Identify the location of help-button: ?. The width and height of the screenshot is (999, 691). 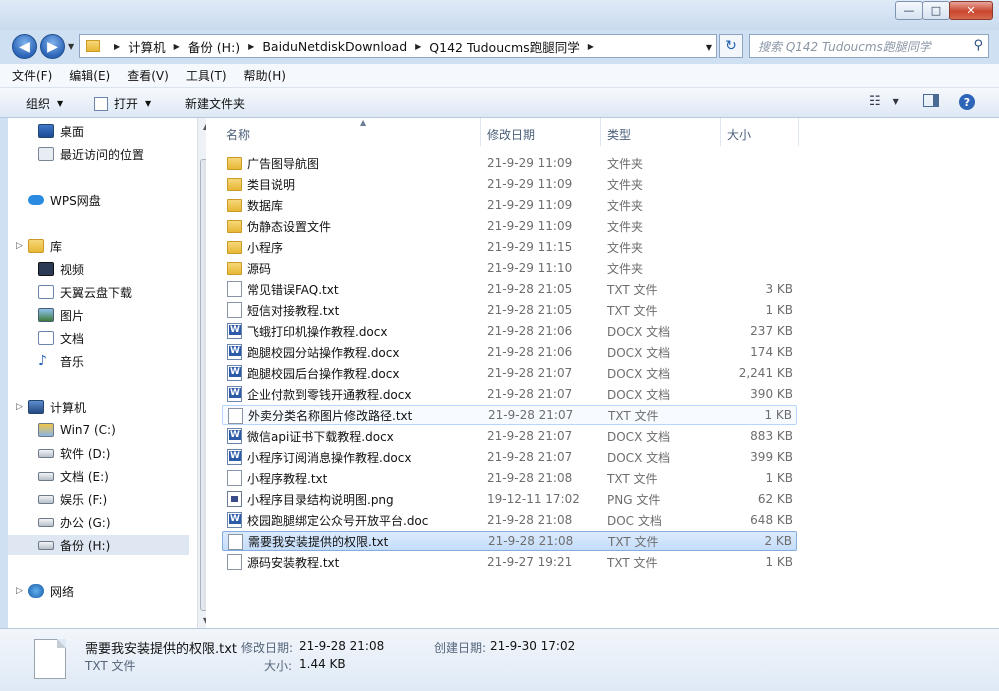
(967, 102).